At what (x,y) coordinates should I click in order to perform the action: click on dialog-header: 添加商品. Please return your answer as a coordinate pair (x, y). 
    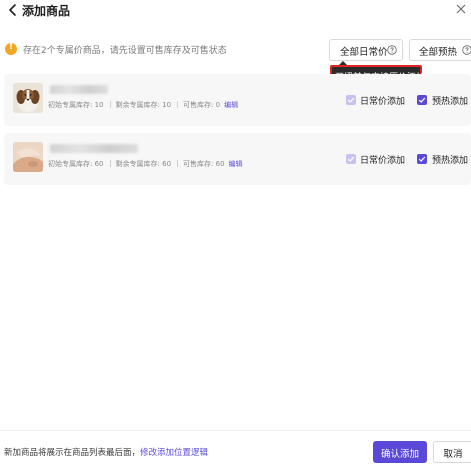
    Looking at the image, I should click on (235, 11).